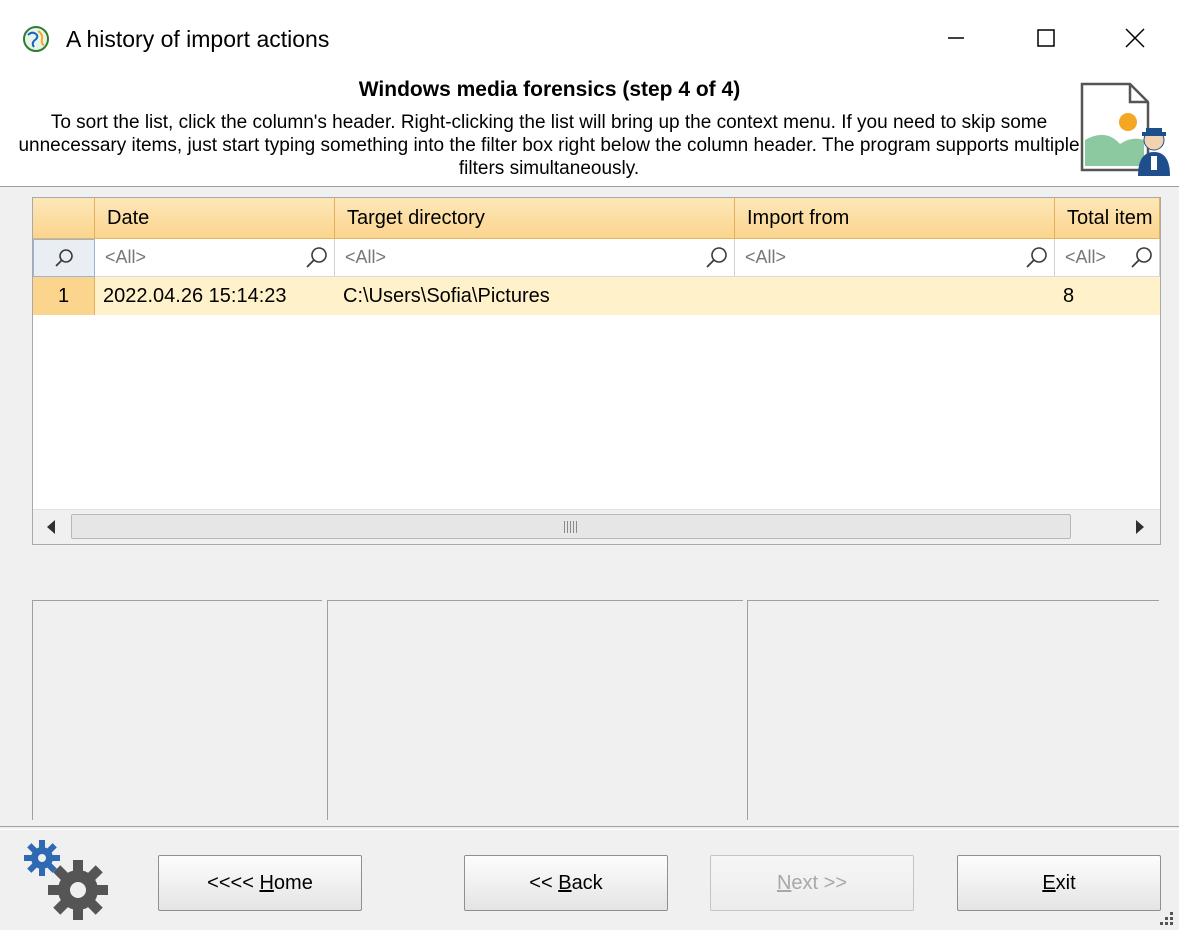  I want to click on home-button: <<<< Home, so click(260, 883).